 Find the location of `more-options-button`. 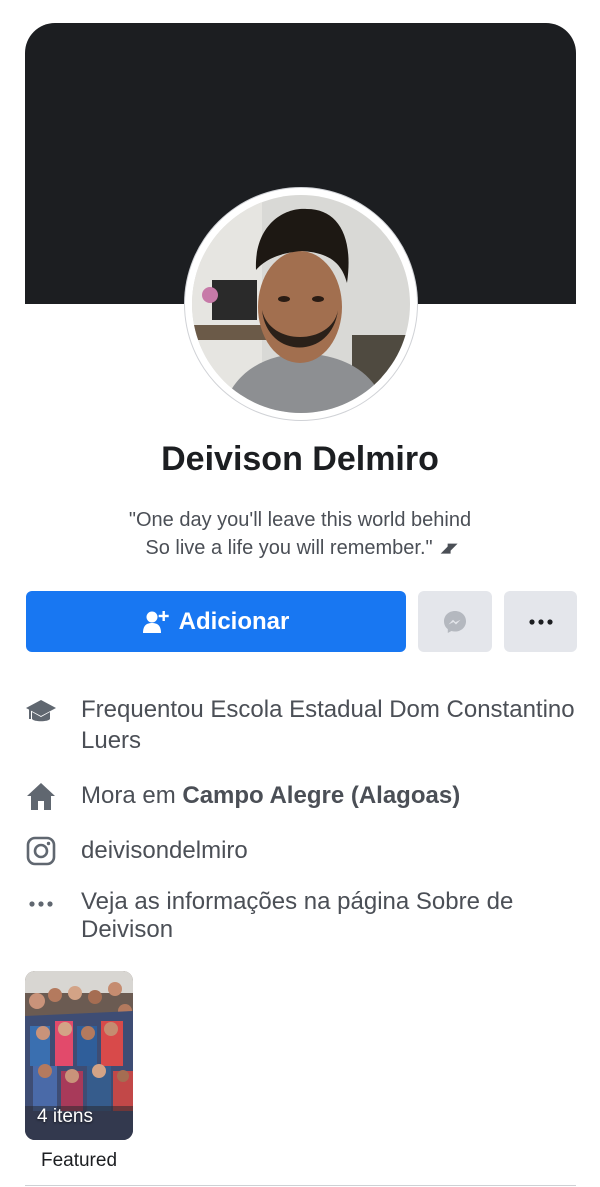

more-options-button is located at coordinates (540, 621).